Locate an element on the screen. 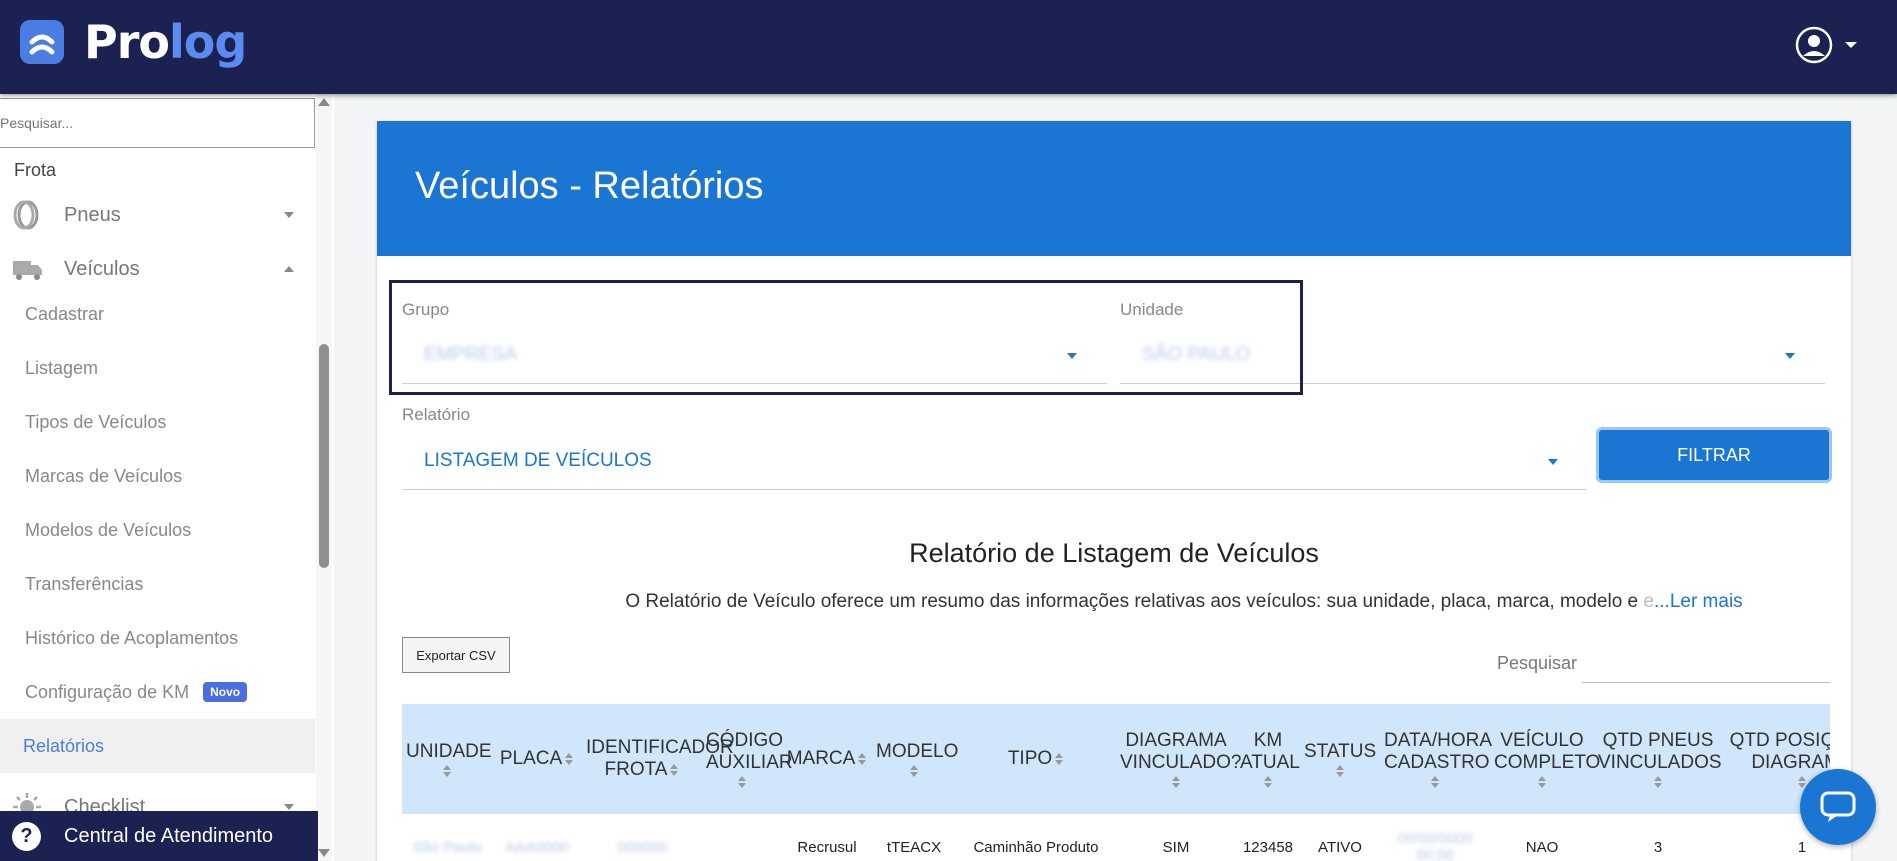 The height and width of the screenshot is (861, 1897). cell-tipo: Caminhão Produto is located at coordinates (1036, 847).